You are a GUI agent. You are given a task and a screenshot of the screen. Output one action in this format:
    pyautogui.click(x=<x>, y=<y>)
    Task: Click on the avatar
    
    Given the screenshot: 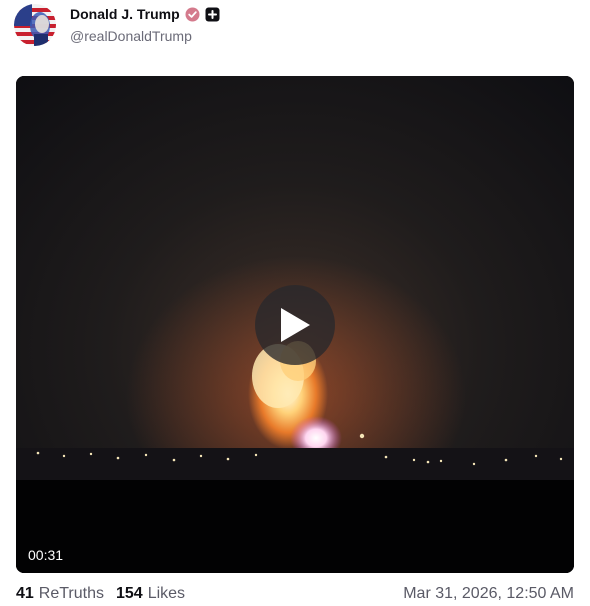 What is the action you would take?
    pyautogui.click(x=35, y=25)
    